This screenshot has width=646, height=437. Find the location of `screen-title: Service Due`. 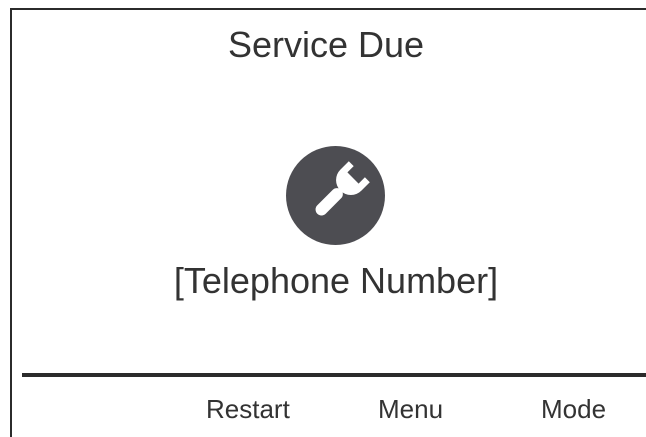

screen-title: Service Due is located at coordinates (326, 44).